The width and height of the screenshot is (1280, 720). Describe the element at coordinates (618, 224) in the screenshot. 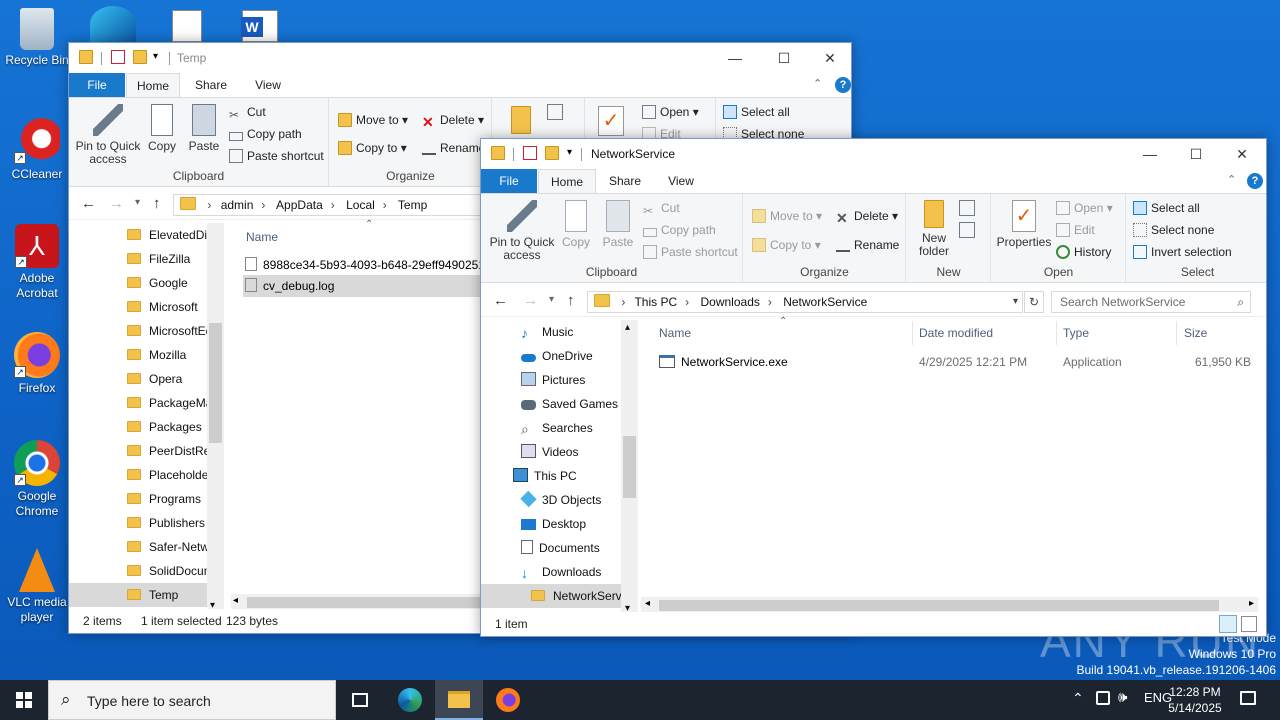

I see `paste-button: Paste` at that location.